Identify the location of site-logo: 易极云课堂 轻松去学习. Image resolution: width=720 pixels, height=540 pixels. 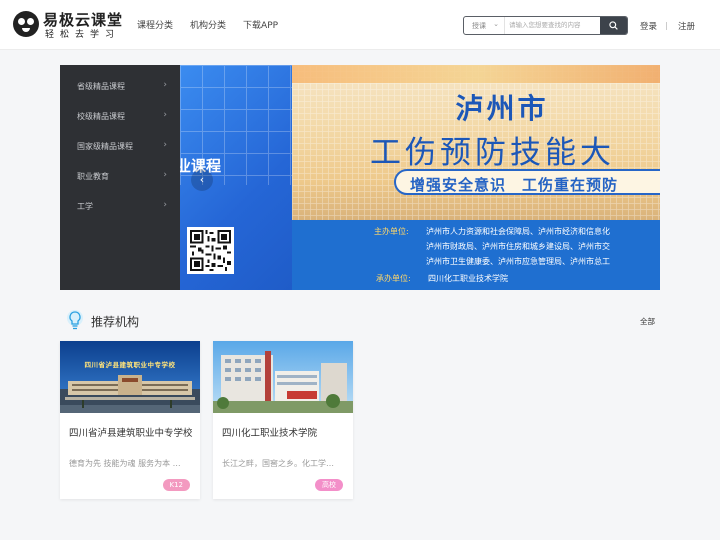
(67, 25).